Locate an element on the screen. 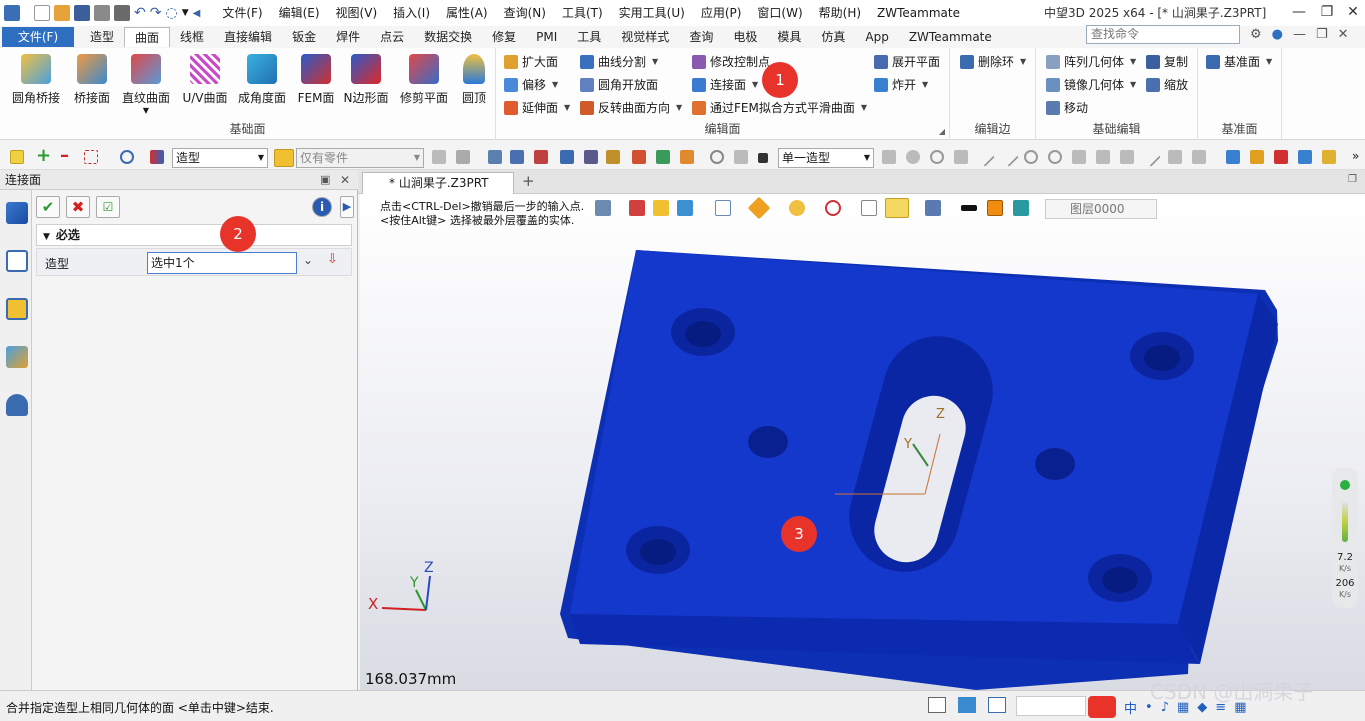  undo-icon: ↶ is located at coordinates (140, 13).